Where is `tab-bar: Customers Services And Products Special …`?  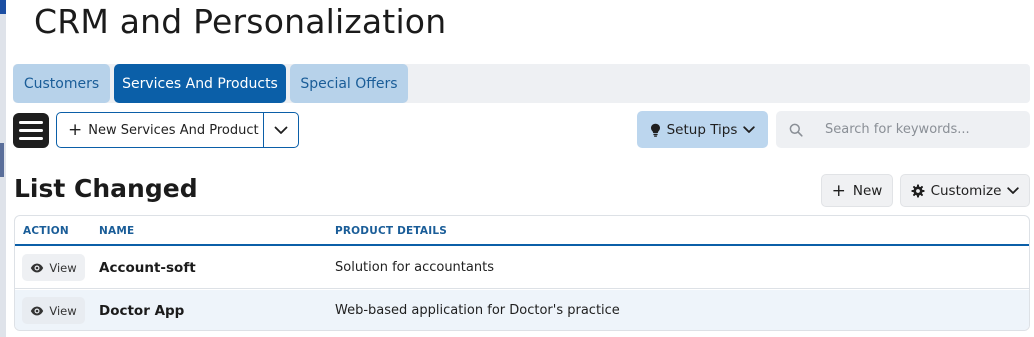 tab-bar: Customers Services And Products Special … is located at coordinates (521, 83).